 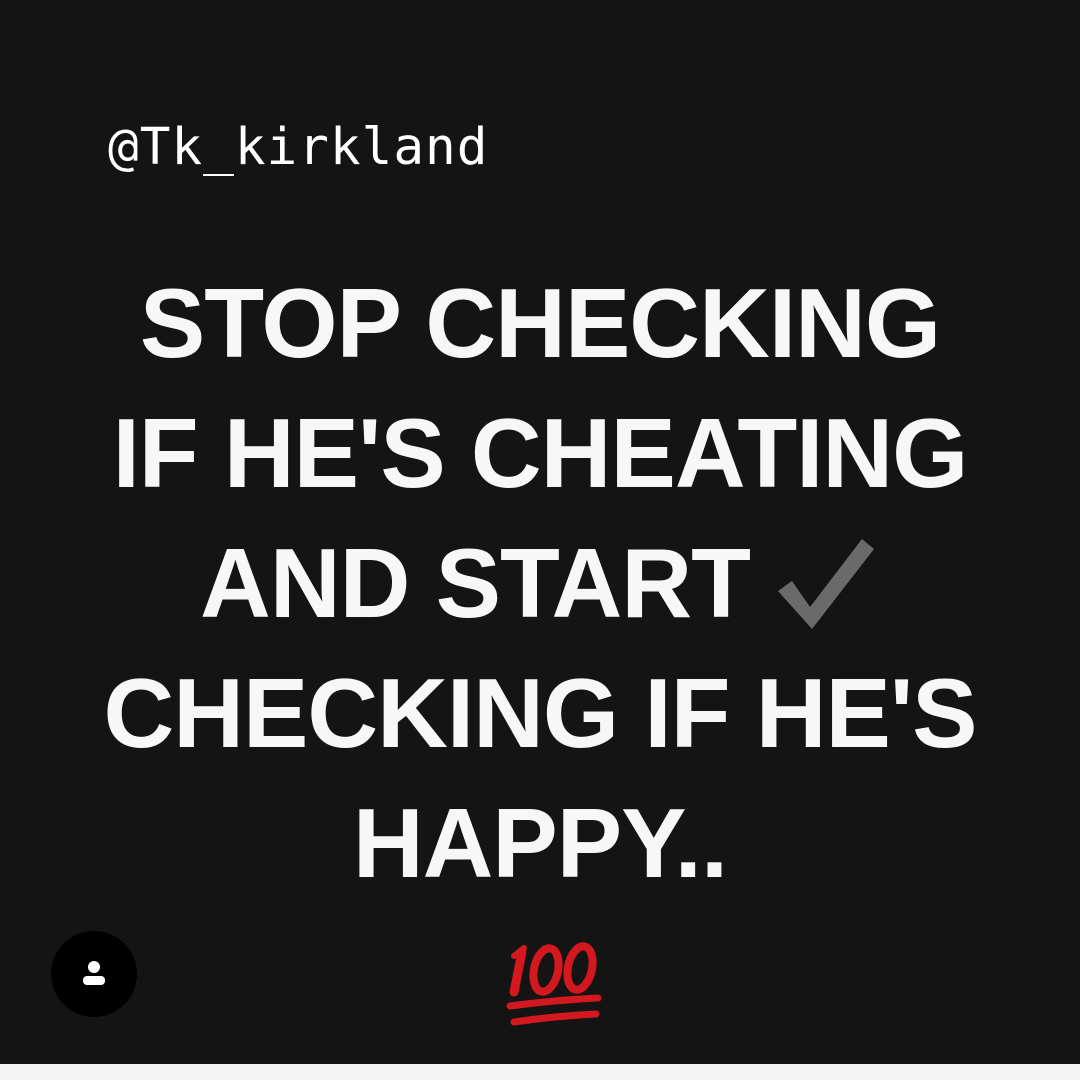 What do you see at coordinates (825, 583) in the screenshot?
I see `checkmark-icon` at bounding box center [825, 583].